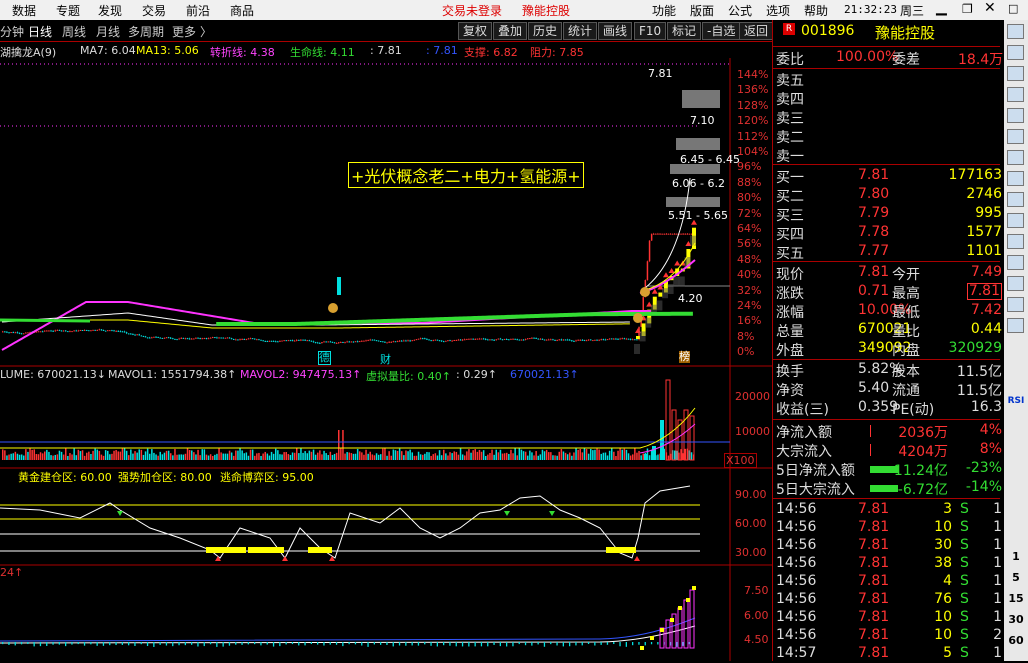 This screenshot has width=1028, height=663. Describe the element at coordinates (242, 10) in the screenshot. I see `menu-goods: 商品` at that location.